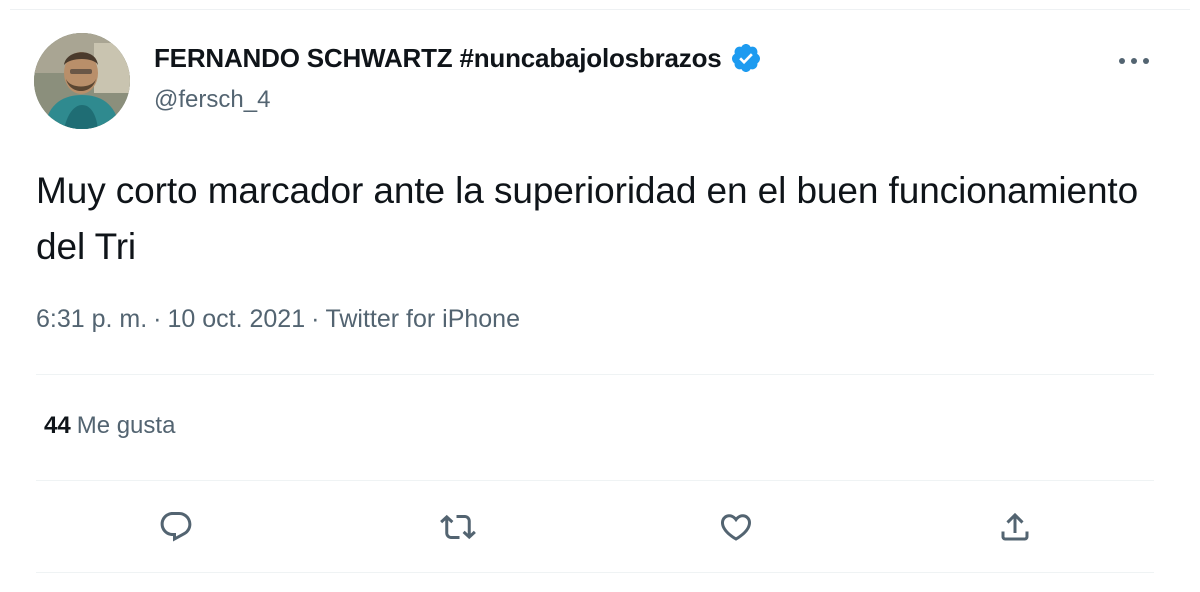 The image size is (1200, 592). I want to click on tweet-date: 10 oct. 2021, so click(237, 319).